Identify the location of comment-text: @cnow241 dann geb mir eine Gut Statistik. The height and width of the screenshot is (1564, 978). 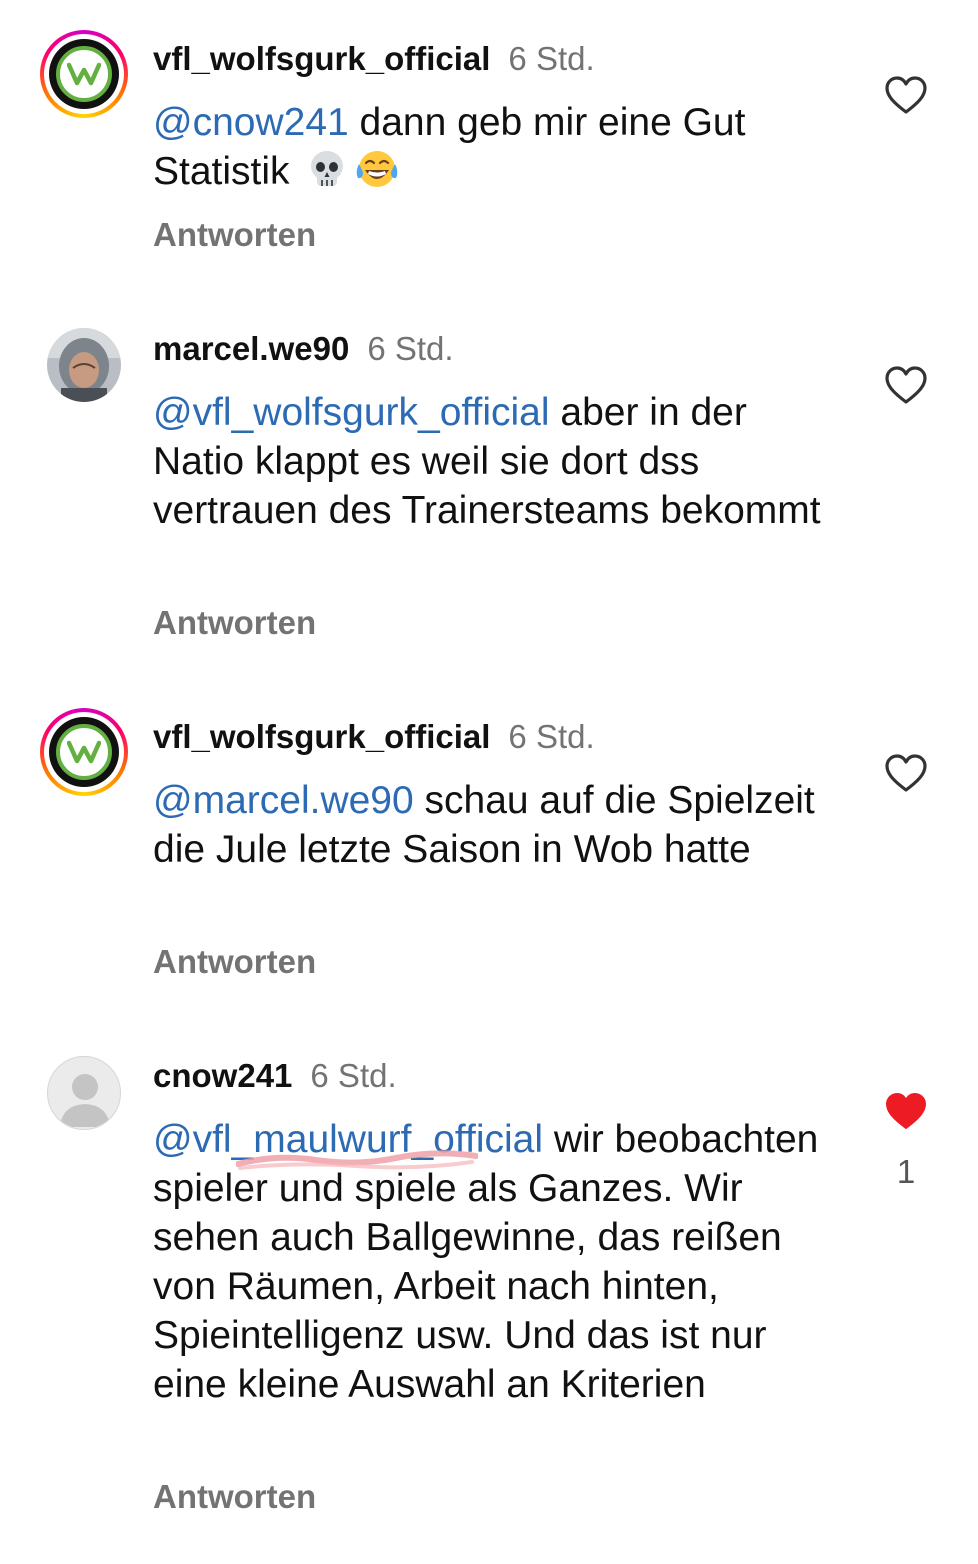
(498, 150).